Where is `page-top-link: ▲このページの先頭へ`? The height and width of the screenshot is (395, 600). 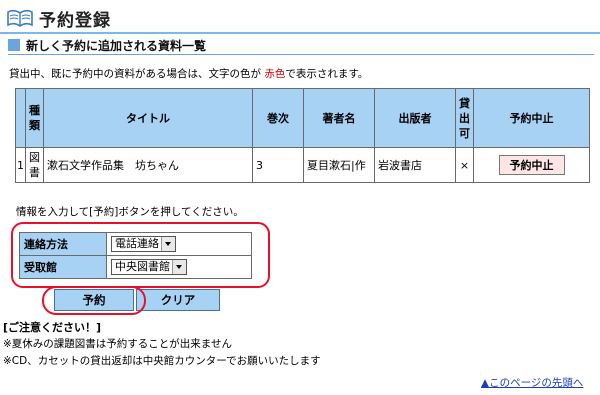
page-top-link: ▲このページの先頭へ is located at coordinates (532, 382).